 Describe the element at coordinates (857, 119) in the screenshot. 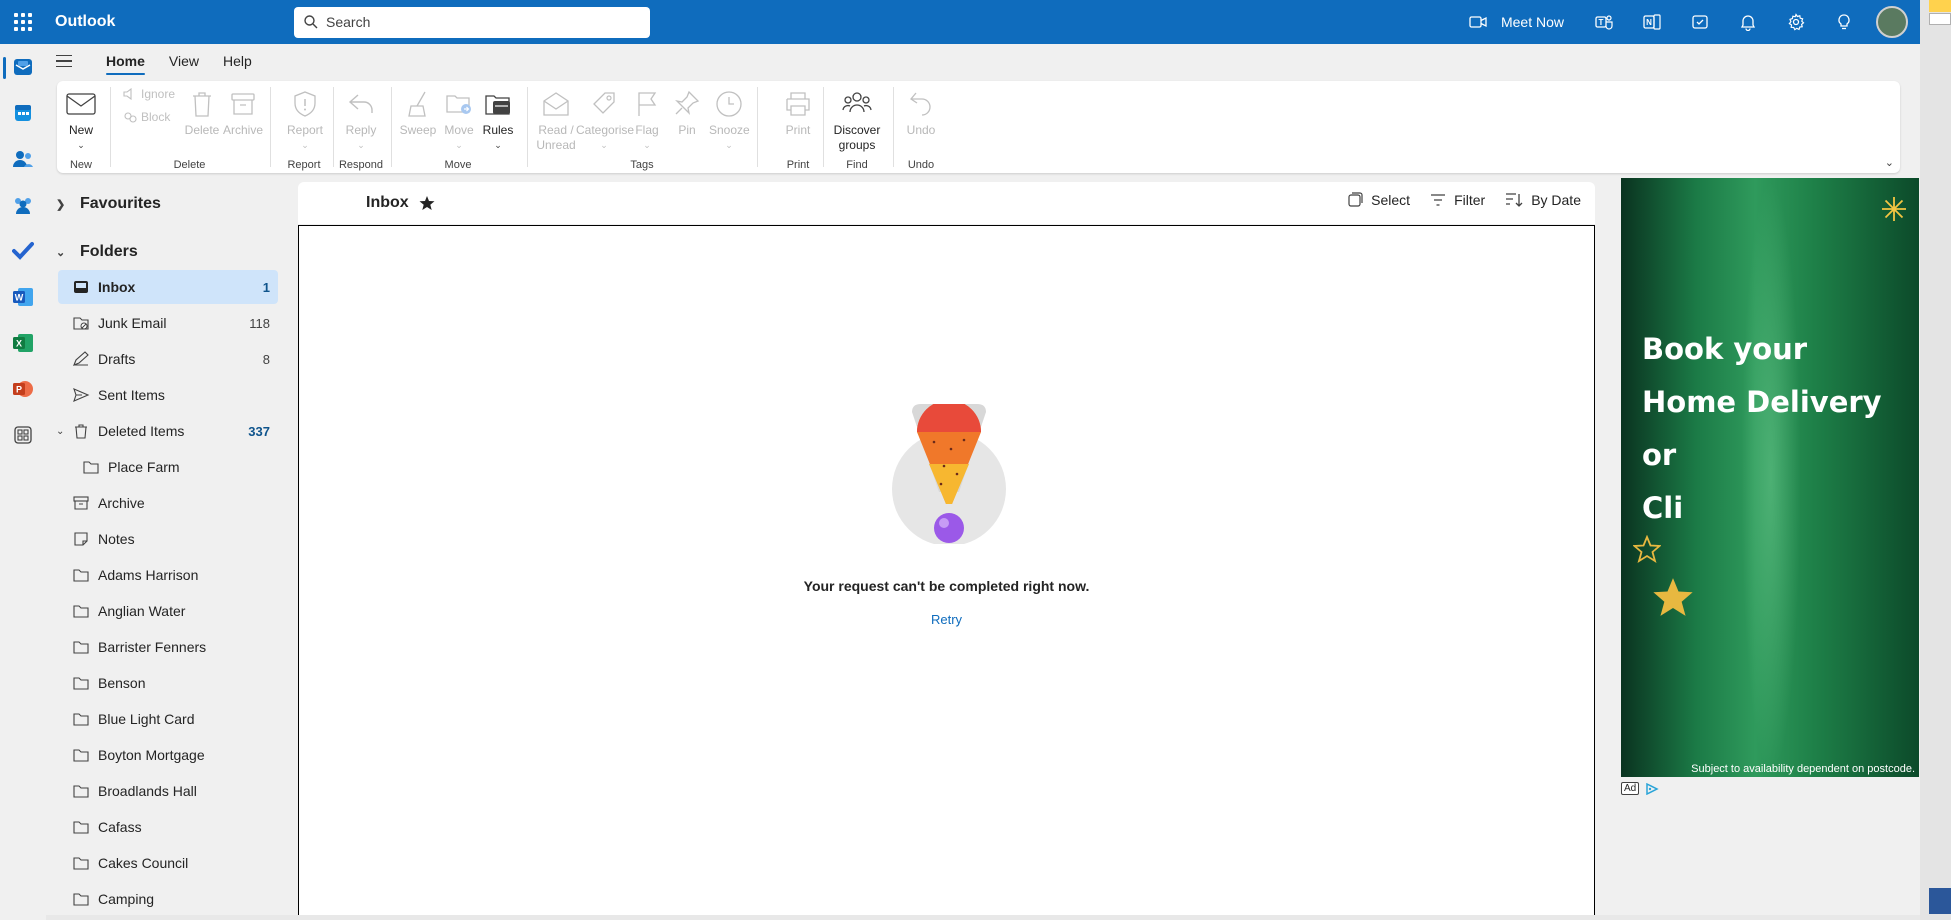

I see `discover-groups-button: Discover groups` at that location.